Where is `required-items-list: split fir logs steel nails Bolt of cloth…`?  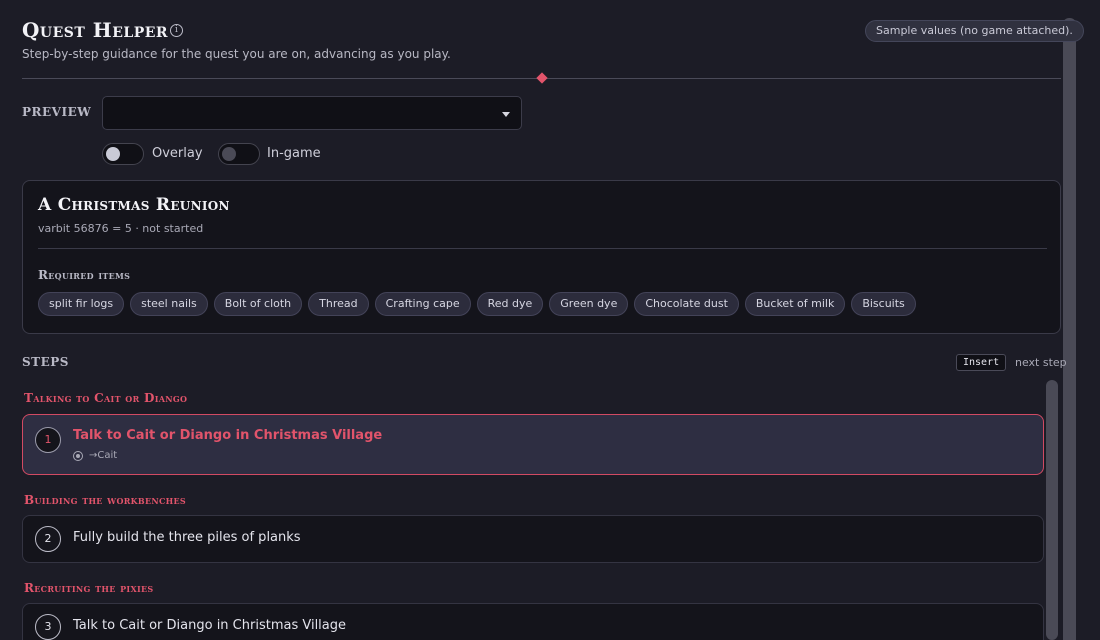
required-items-list: split fir logs steel nails Bolt of cloth… is located at coordinates (477, 304).